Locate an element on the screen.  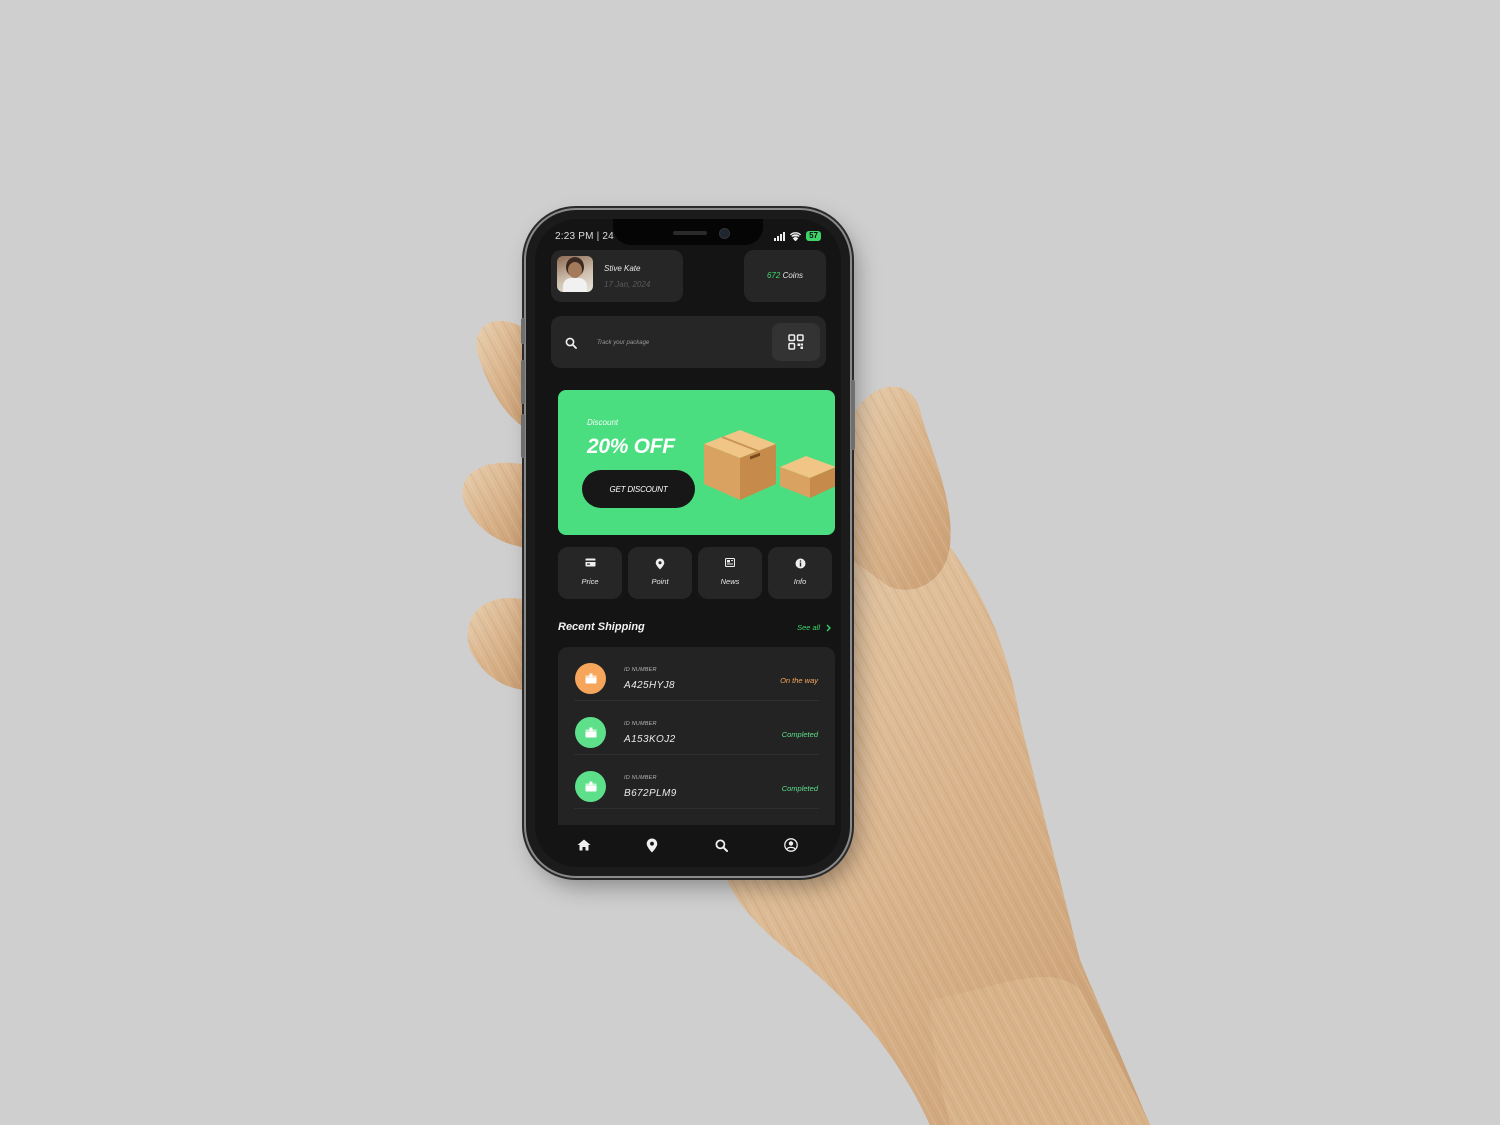
user-date: 17 Jan, 2024 is located at coordinates (627, 284).